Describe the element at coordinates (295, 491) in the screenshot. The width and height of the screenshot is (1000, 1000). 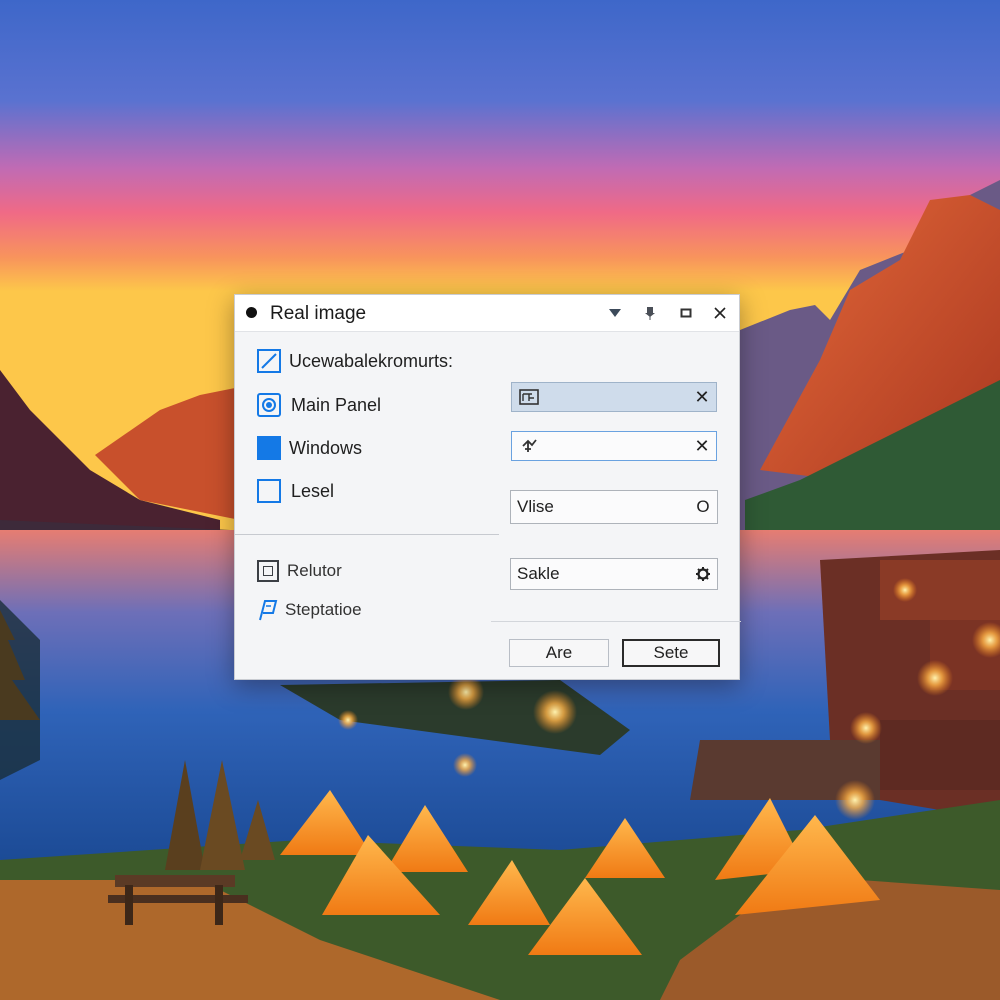
I see `left-item-lesel: Lesel` at that location.